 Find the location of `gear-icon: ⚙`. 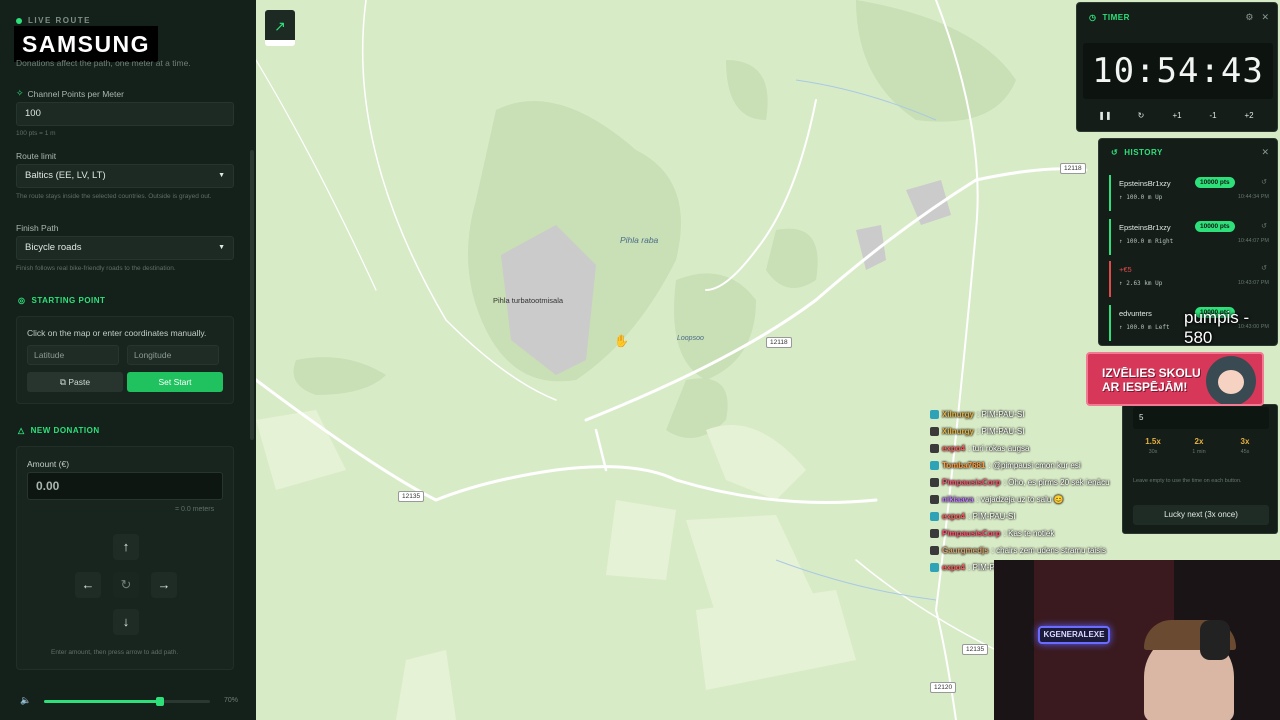

gear-icon: ⚙ is located at coordinates (1249, 17).